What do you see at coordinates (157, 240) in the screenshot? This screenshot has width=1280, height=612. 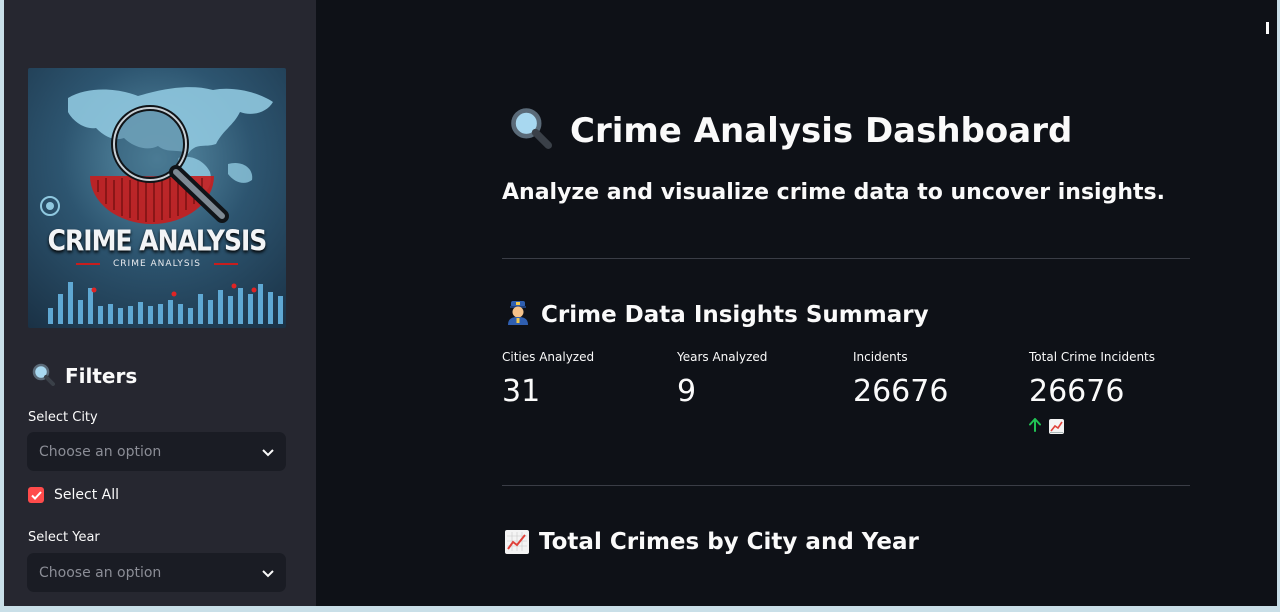 I see `logo-title: CRIME ANALYSIS` at bounding box center [157, 240].